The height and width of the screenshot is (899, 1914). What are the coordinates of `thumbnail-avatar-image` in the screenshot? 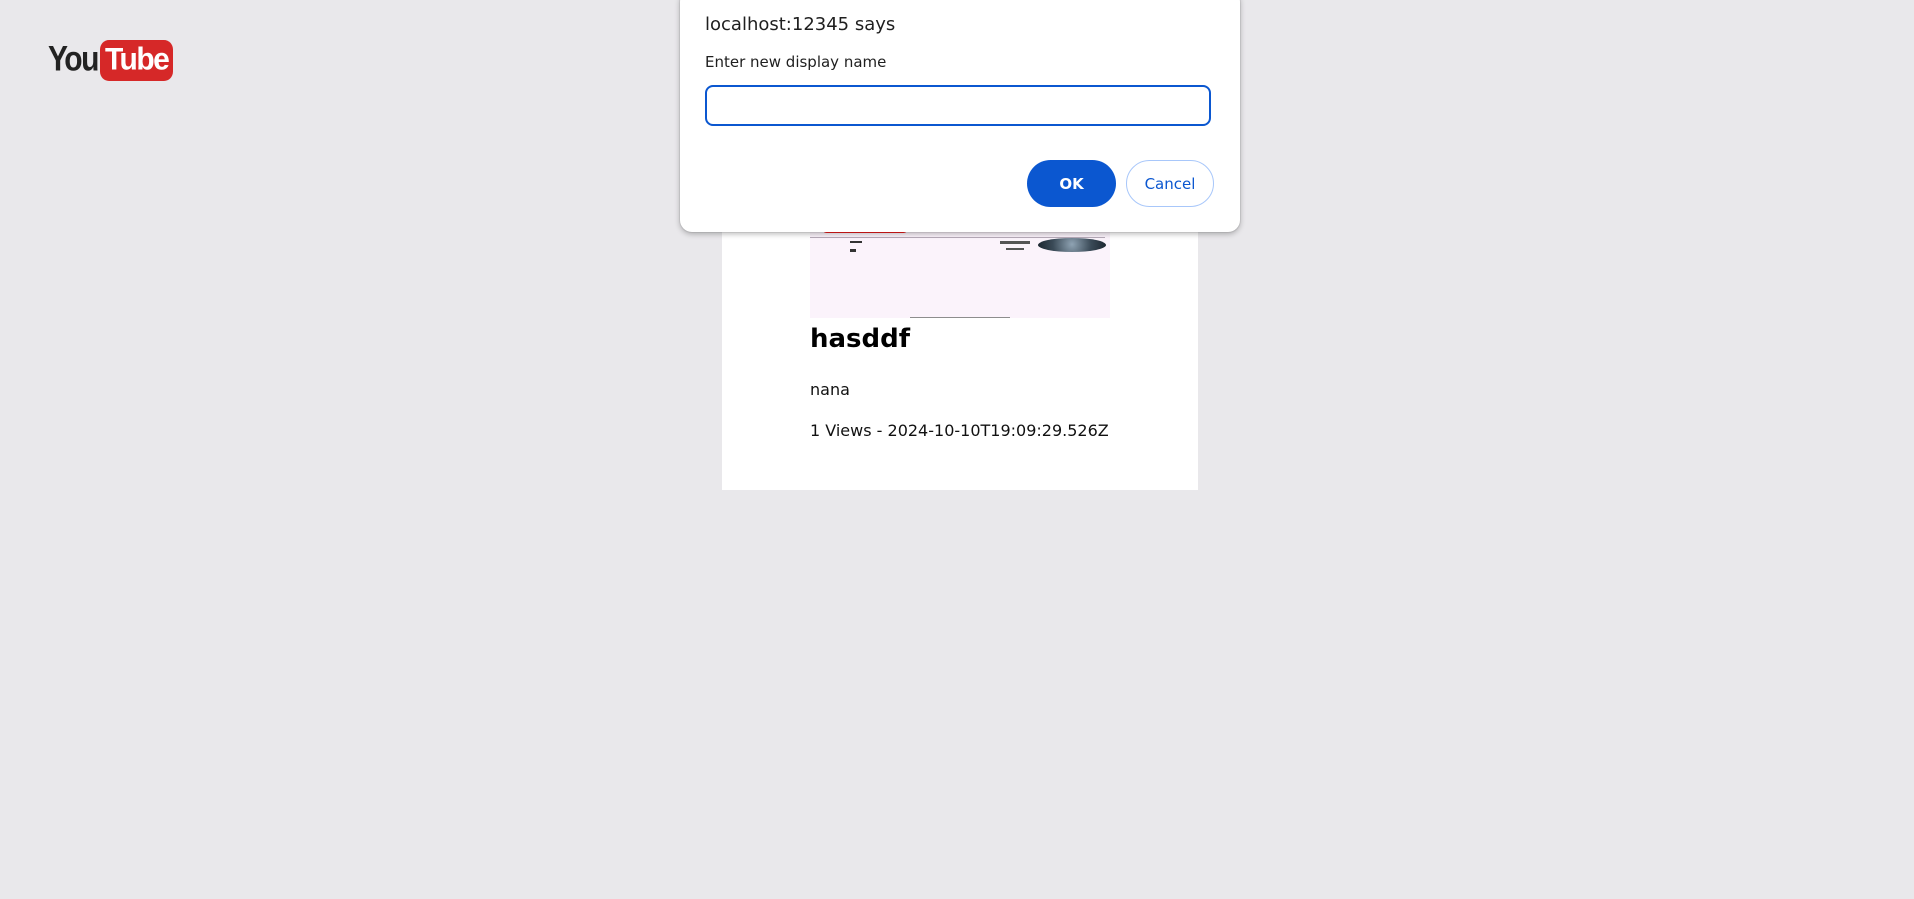 It's located at (1072, 245).